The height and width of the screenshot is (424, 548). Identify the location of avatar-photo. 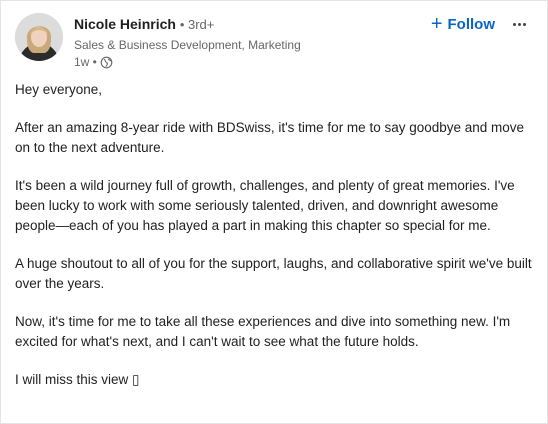
(39, 37).